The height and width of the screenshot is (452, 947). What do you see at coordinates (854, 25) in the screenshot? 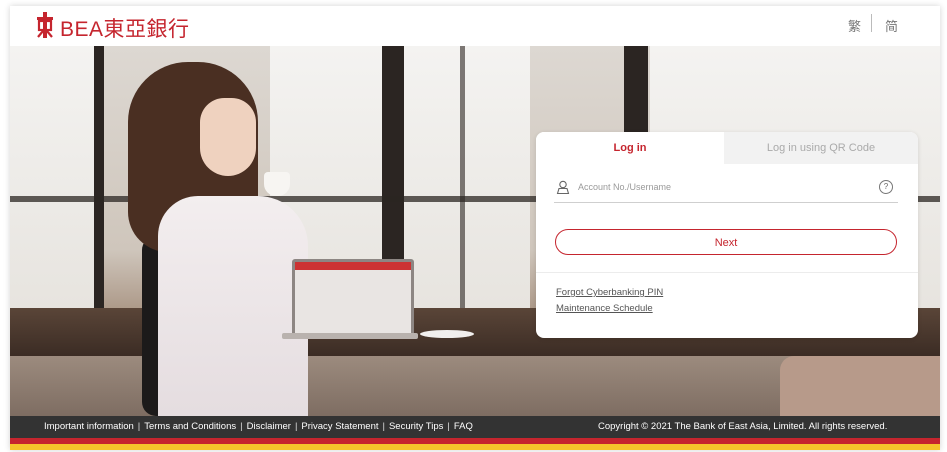
I see `lang-traditional-link: 繁` at bounding box center [854, 25].